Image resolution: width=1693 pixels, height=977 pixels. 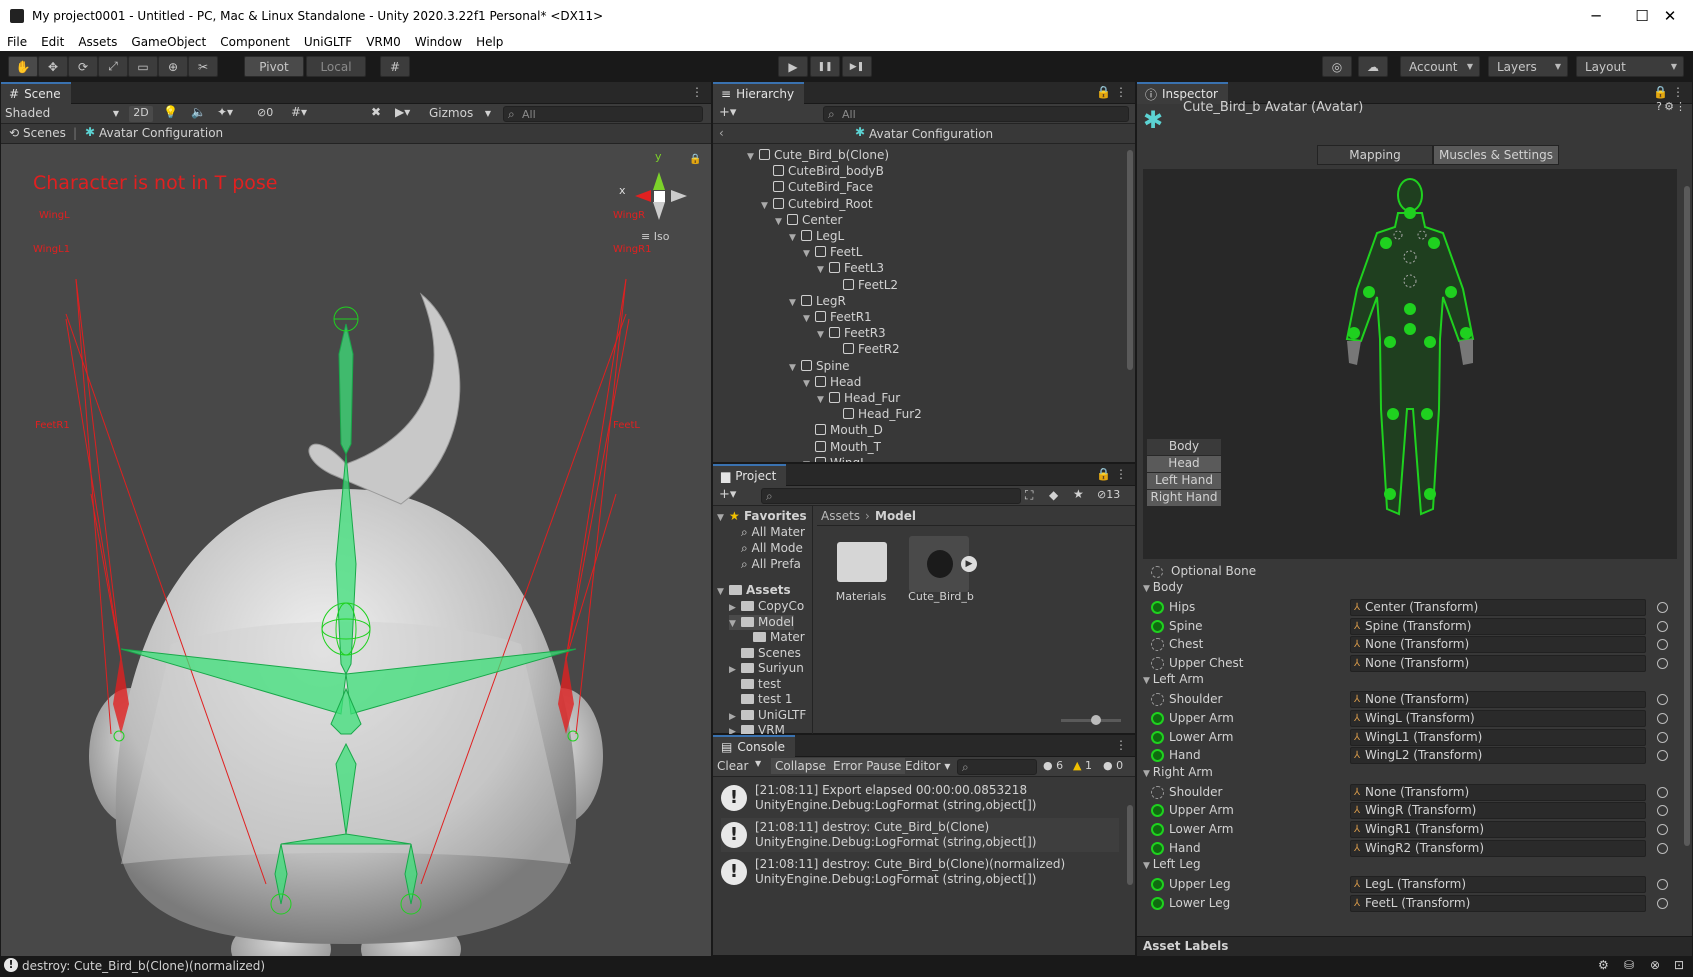 I want to click on status-message: destroy: Cute_Bird_b(Clone)(normalized), so click(x=143, y=966).